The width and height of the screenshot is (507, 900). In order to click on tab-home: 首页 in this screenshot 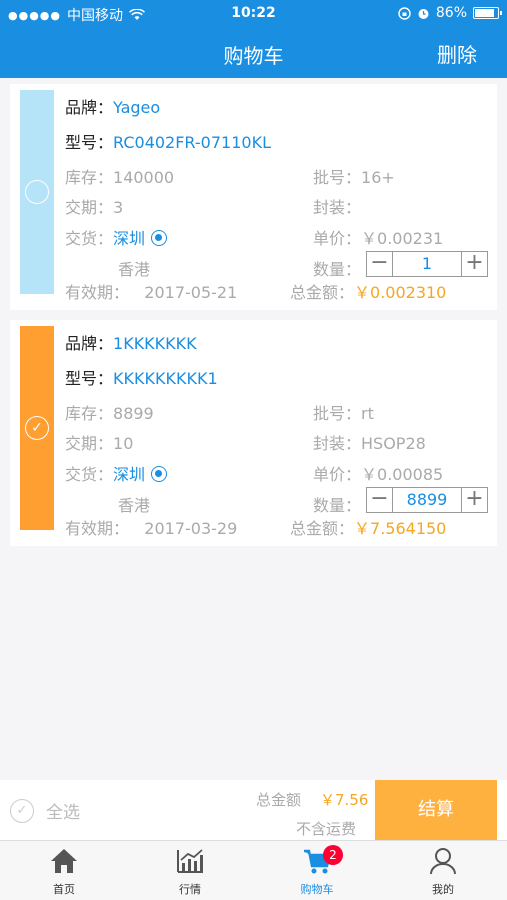, I will do `click(64, 872)`.